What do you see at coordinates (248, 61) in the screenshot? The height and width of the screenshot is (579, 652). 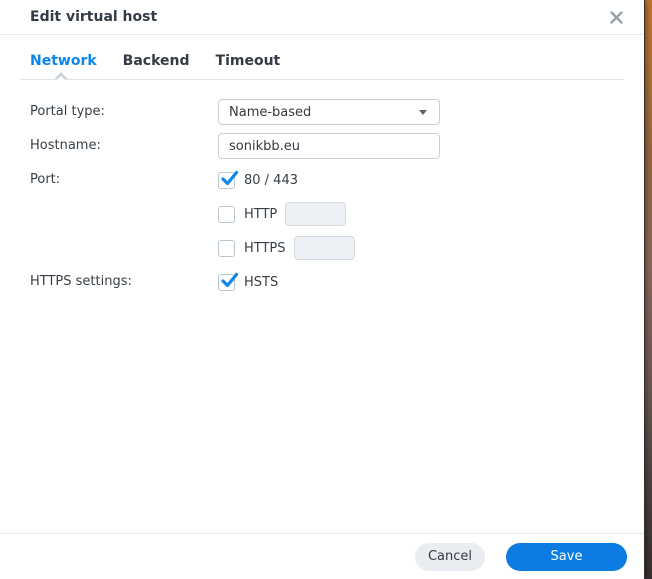 I see `tab-timeout: Timeout` at bounding box center [248, 61].